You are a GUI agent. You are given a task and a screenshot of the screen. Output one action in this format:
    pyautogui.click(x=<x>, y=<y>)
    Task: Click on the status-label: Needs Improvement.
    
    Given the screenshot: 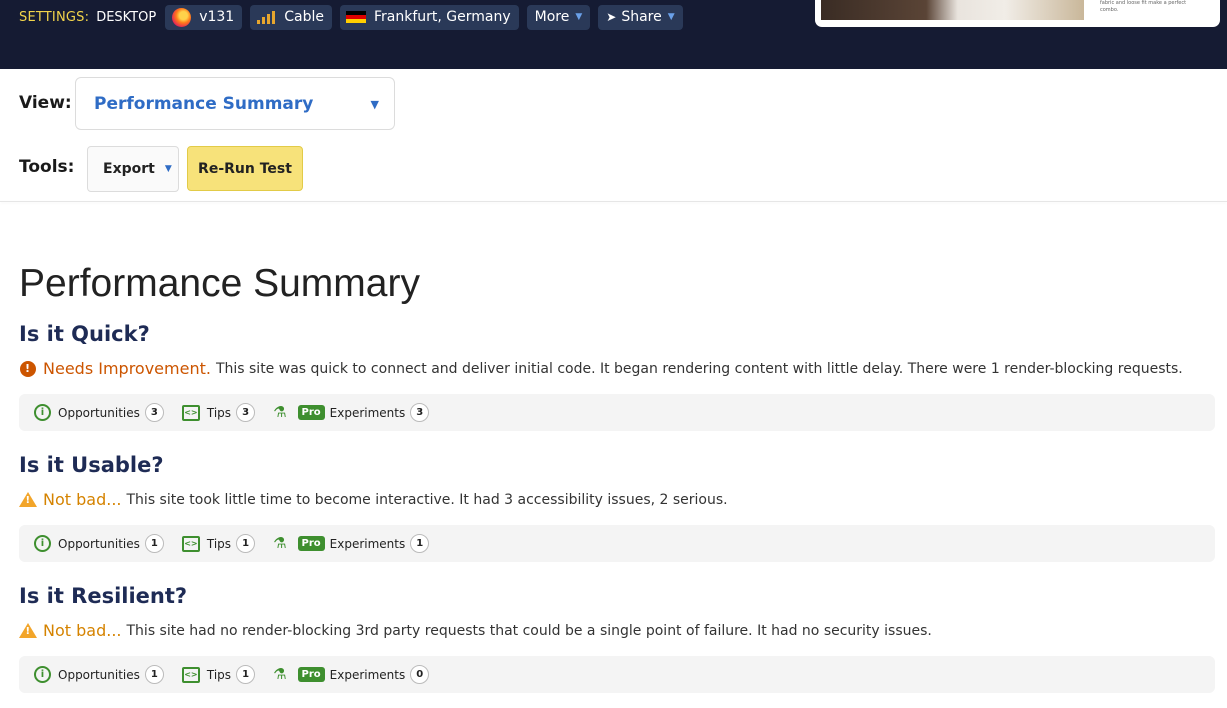 What is the action you would take?
    pyautogui.click(x=127, y=368)
    